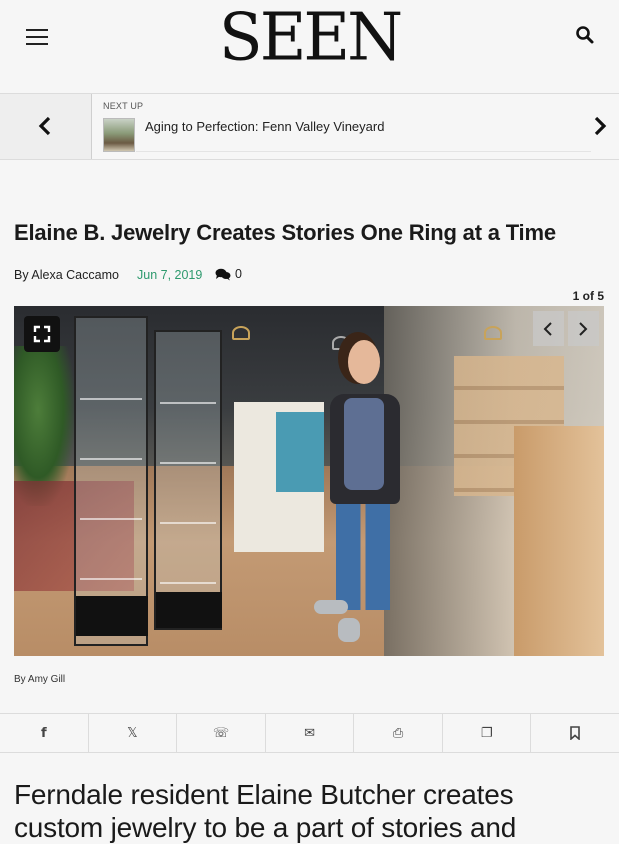  Describe the element at coordinates (223, 274) in the screenshot. I see `comments-icon` at that location.